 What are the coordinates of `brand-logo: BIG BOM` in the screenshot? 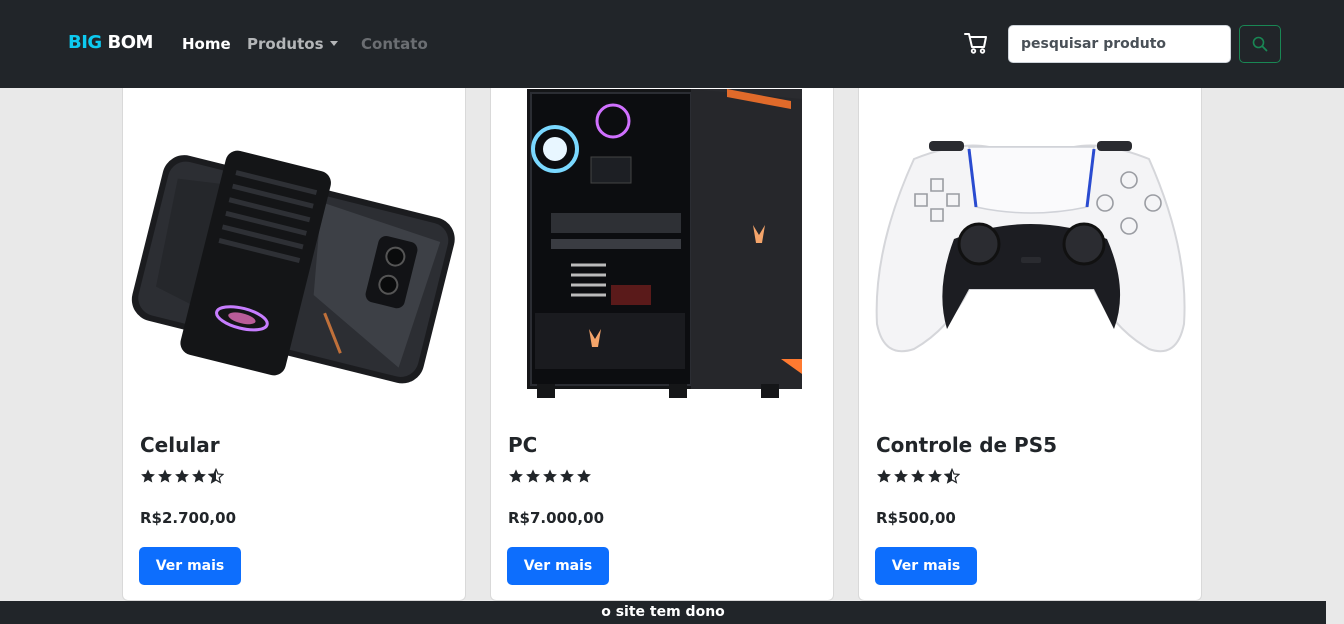 It's located at (110, 42).